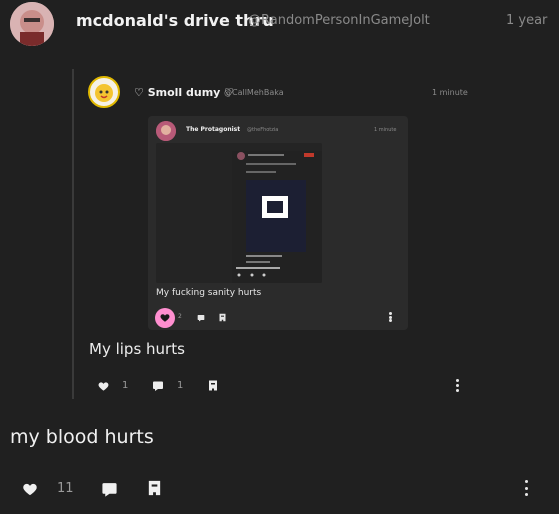  I want to click on comment-button, so click(109, 489).